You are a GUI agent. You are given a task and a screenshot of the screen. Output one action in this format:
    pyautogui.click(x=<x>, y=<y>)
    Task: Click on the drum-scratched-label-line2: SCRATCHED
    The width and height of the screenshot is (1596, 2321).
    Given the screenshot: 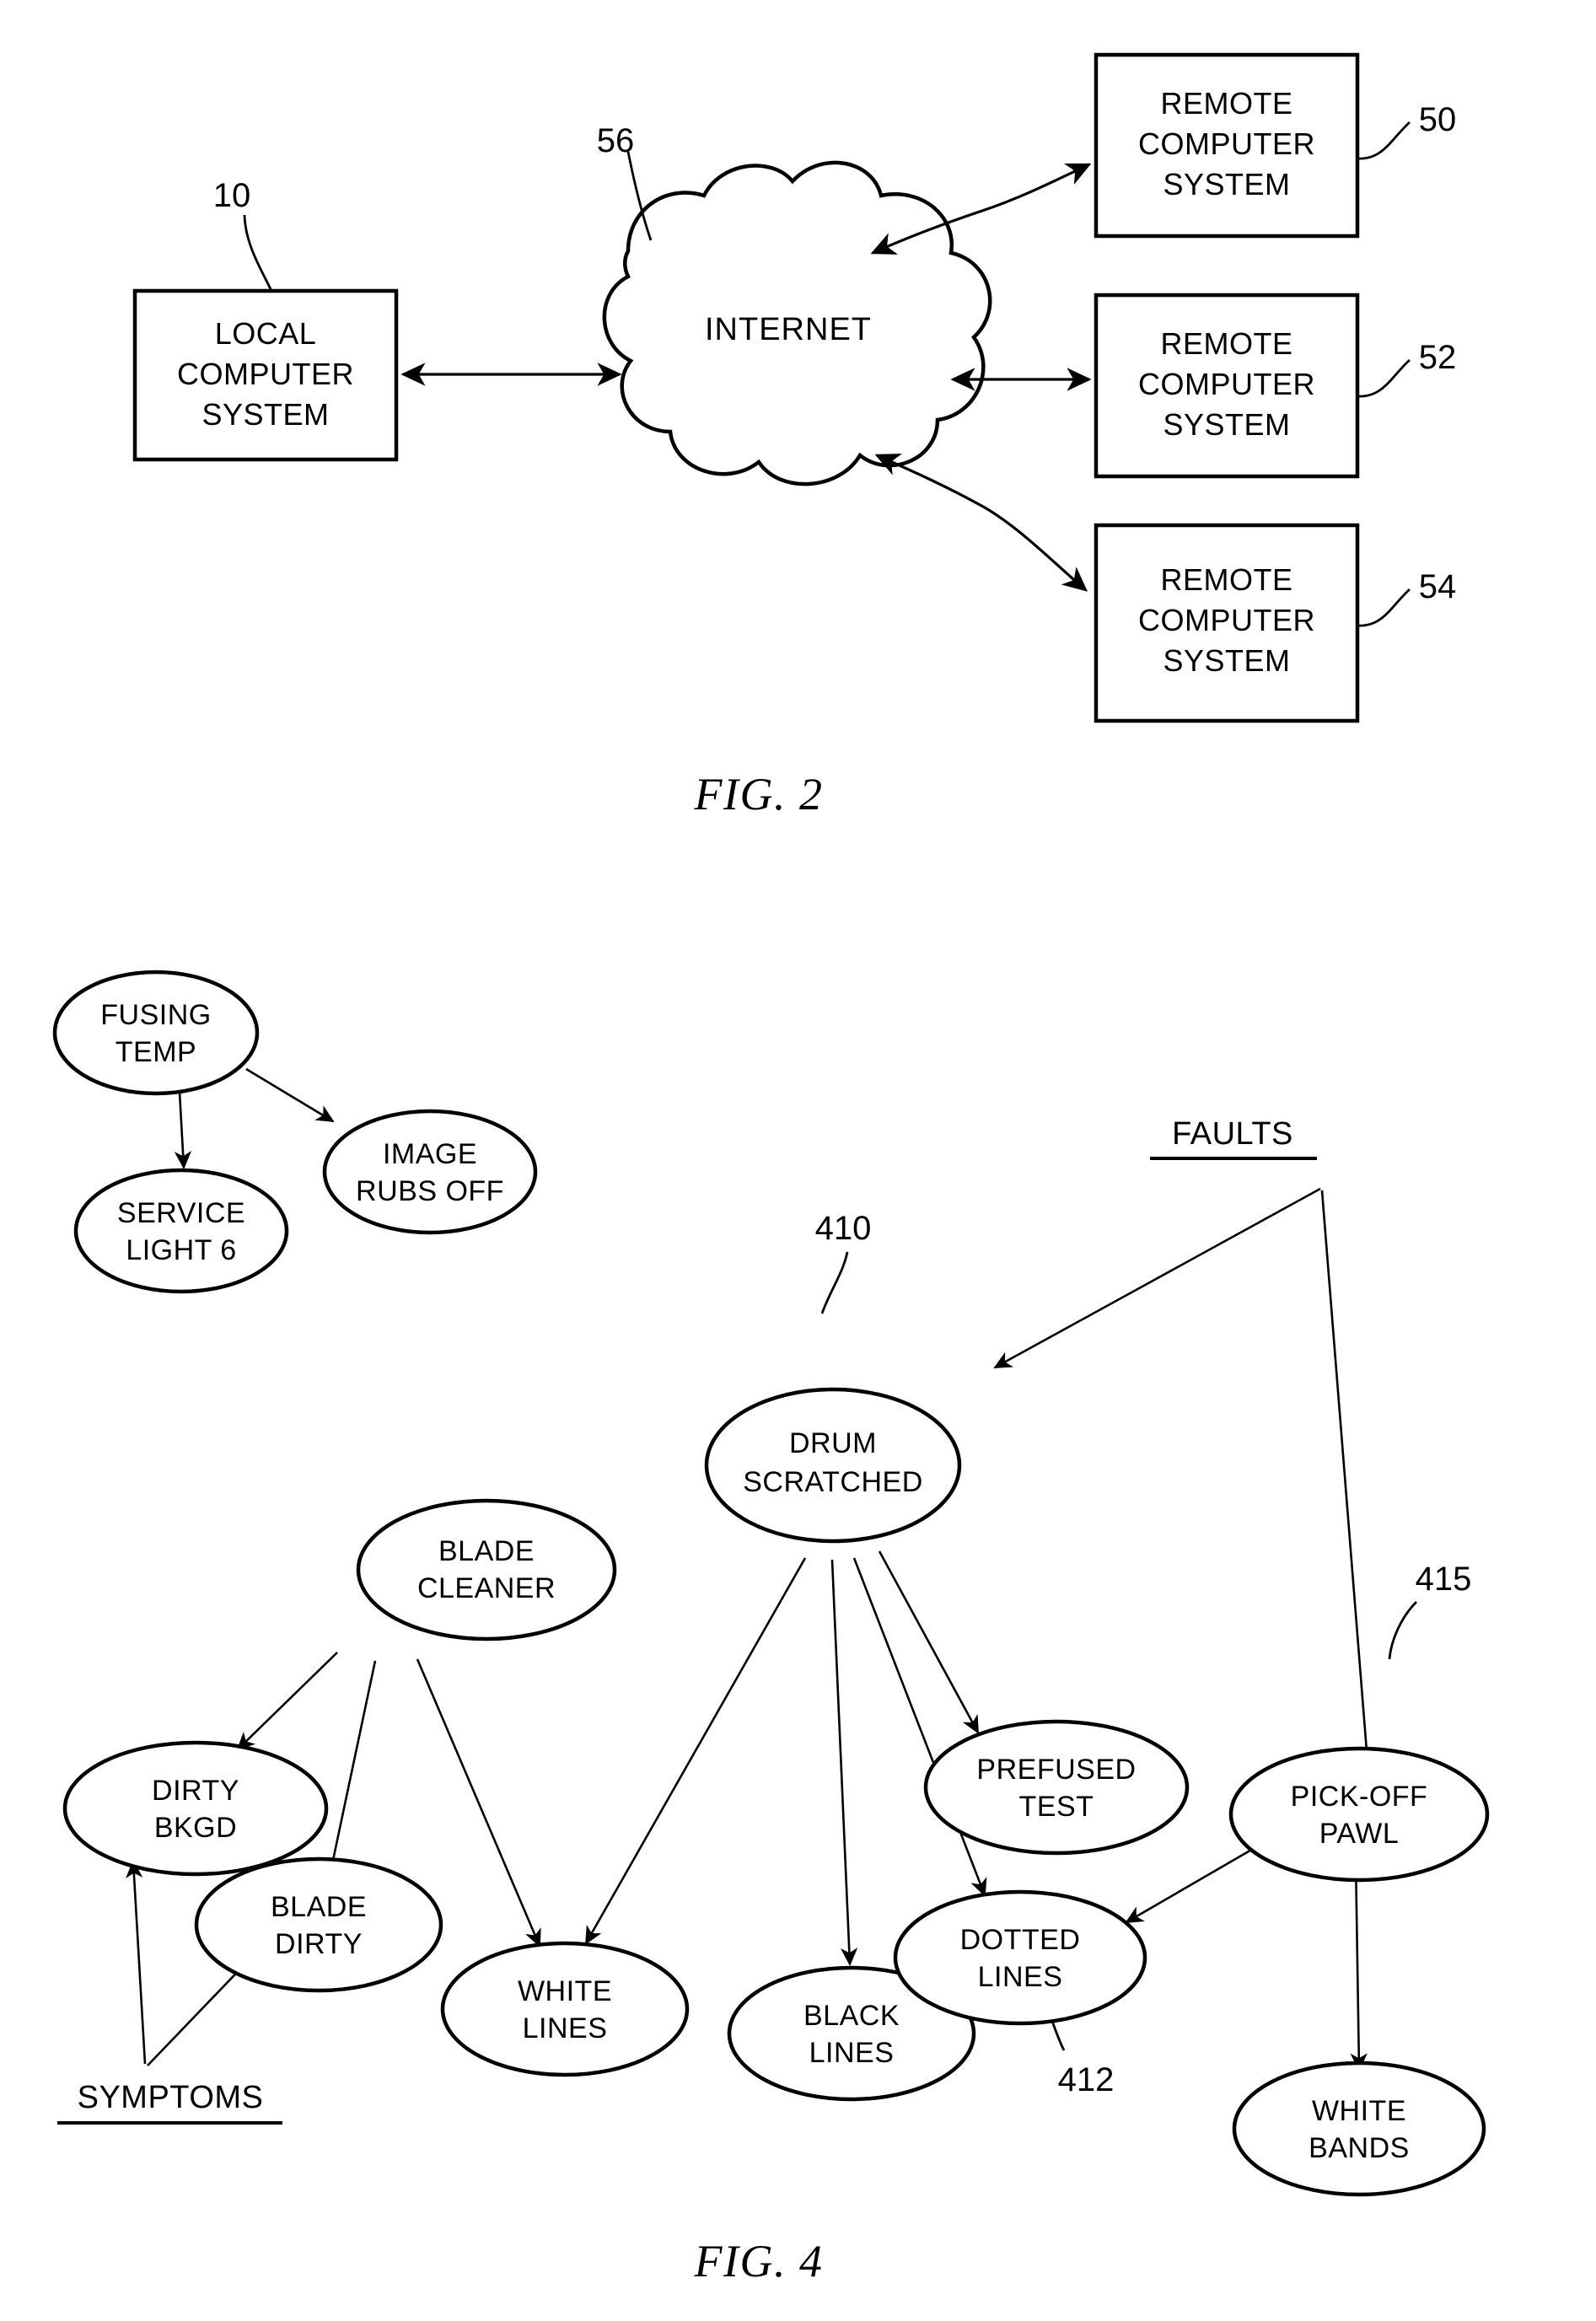 What is the action you would take?
    pyautogui.click(x=833, y=1482)
    